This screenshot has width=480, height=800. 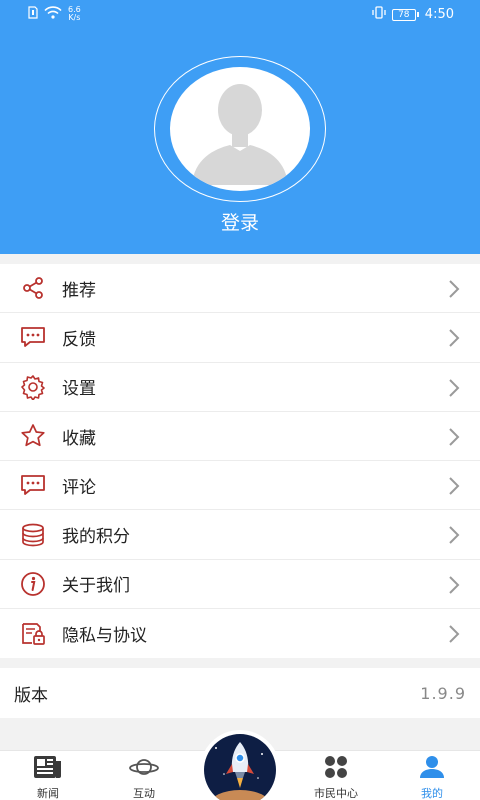 I want to click on menu-item-label: 收藏, so click(x=79, y=438).